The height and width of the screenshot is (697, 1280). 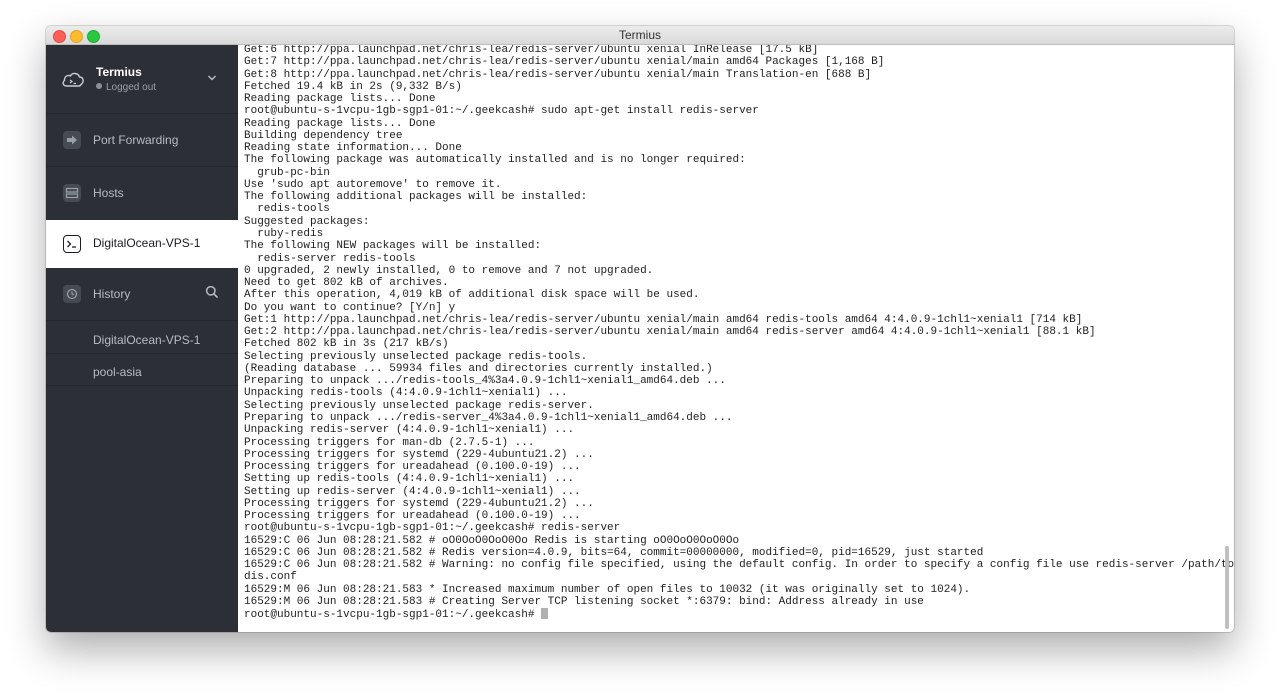 I want to click on window-title: Termius, so click(x=639, y=35).